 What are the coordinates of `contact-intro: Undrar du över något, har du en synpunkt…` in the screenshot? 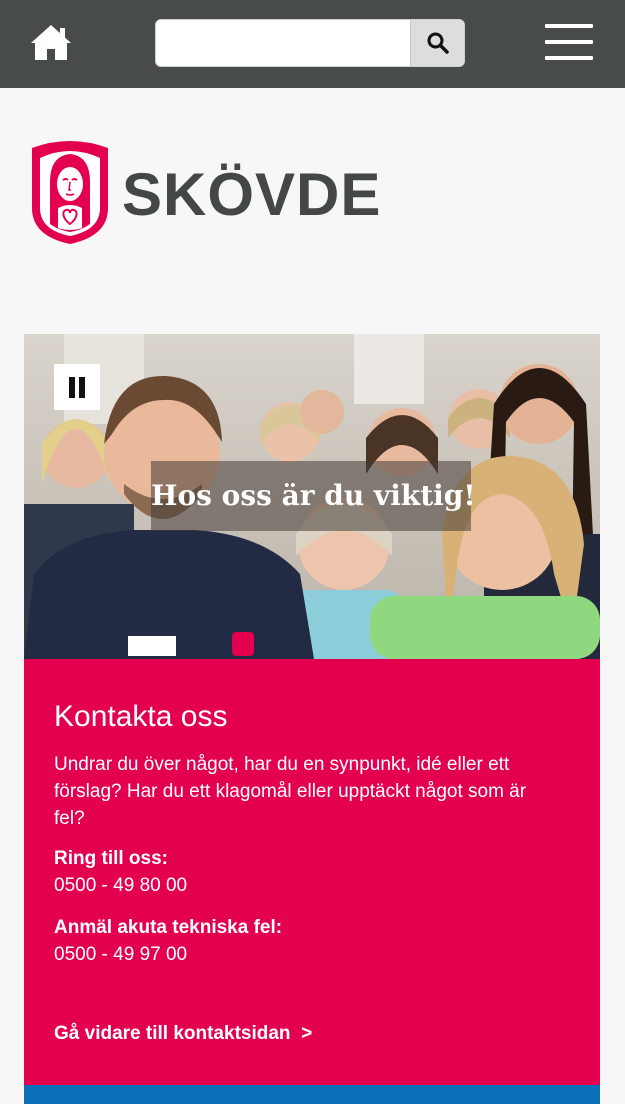 It's located at (290, 791).